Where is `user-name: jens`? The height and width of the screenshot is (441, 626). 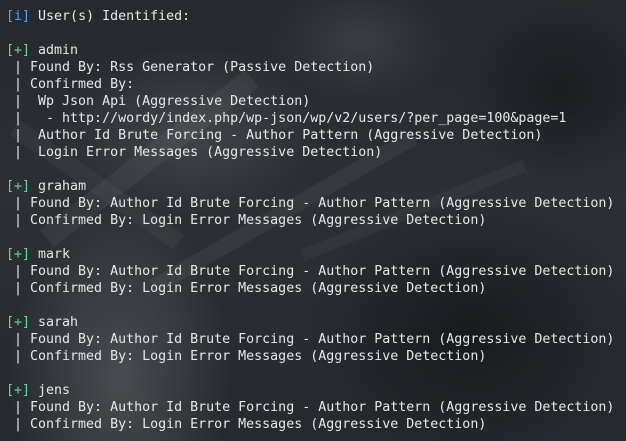 user-name: jens is located at coordinates (50, 390).